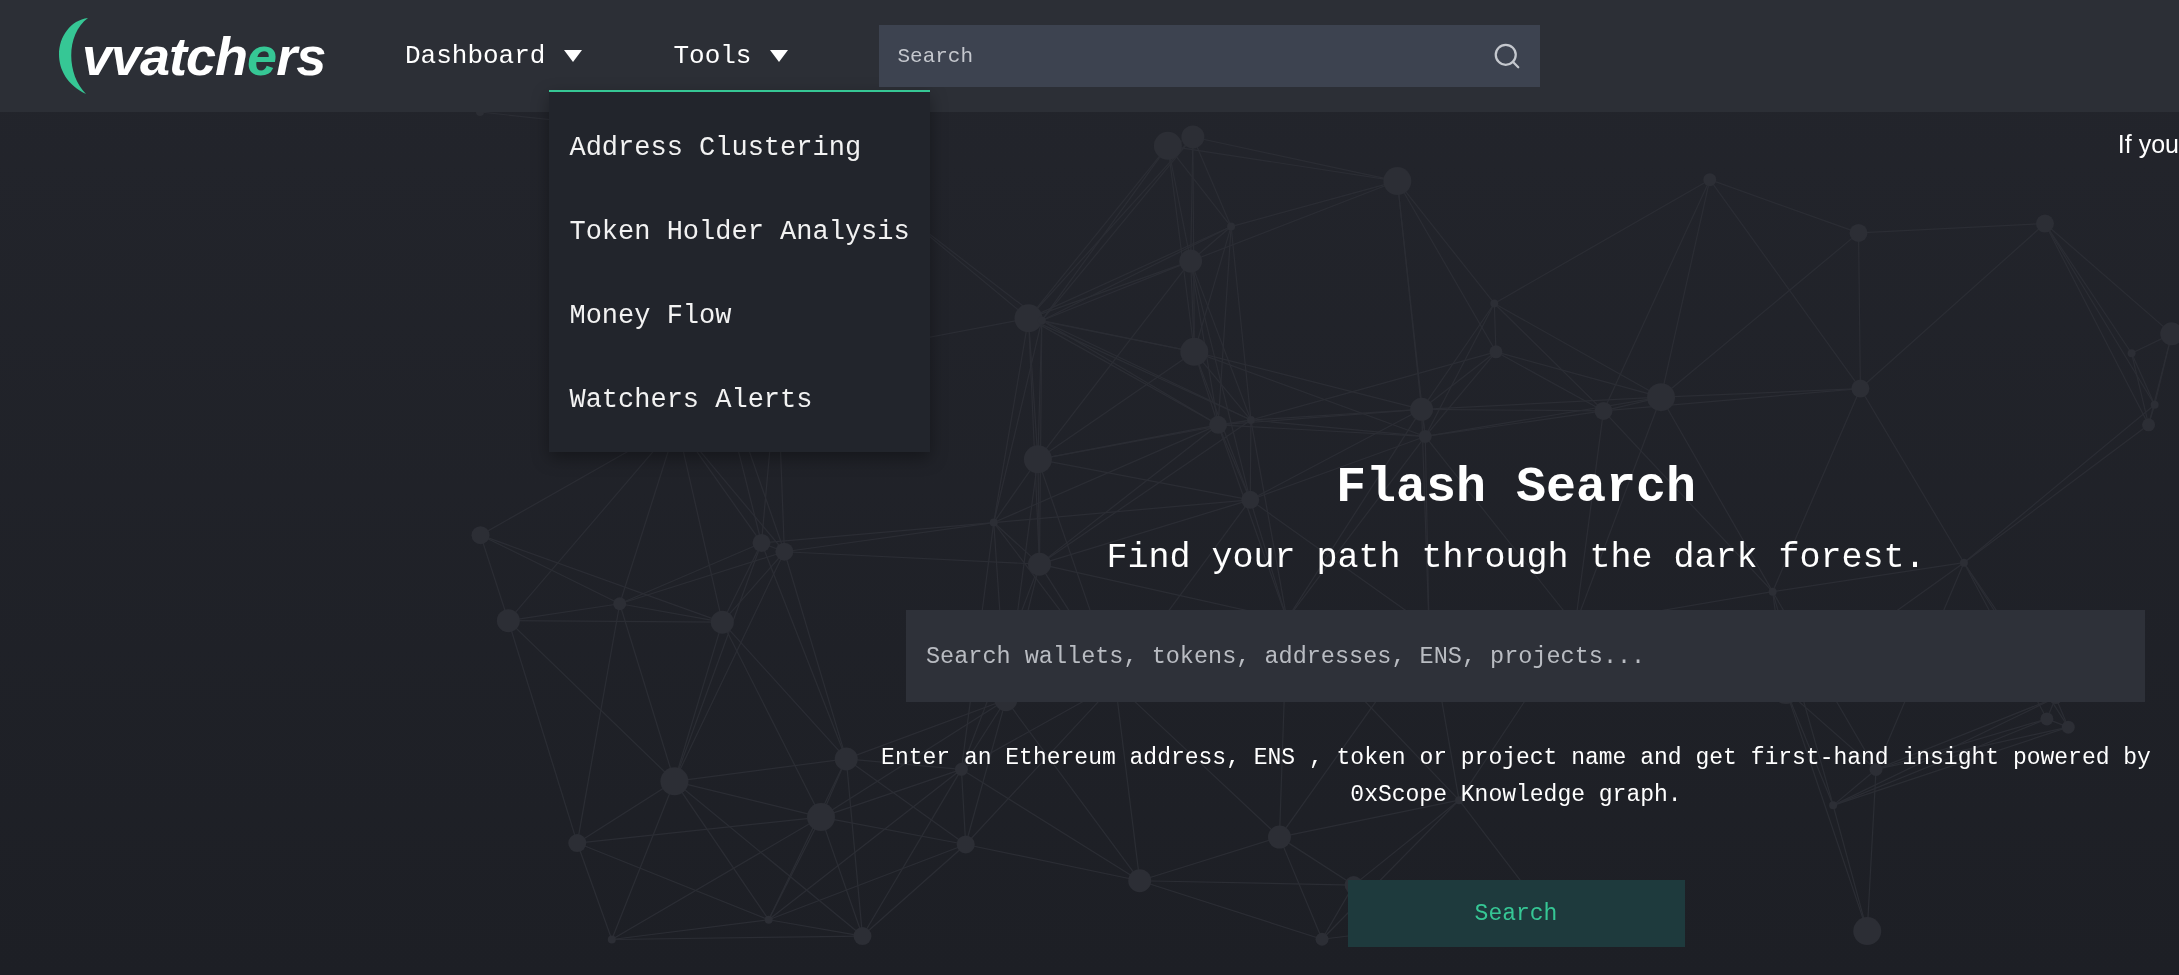  I want to click on watchers-logo: vvatchers, so click(187, 56).